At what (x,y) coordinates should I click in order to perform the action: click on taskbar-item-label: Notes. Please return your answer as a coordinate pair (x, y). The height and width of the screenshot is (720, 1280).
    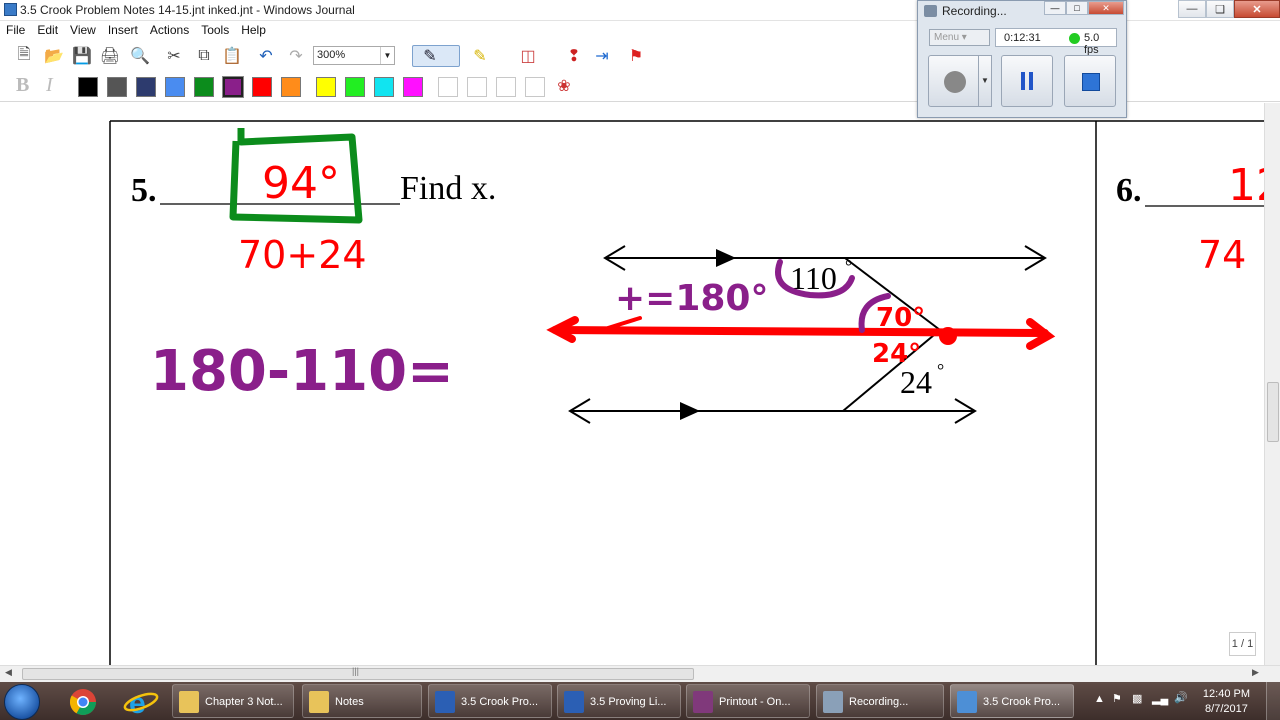
    Looking at the image, I should click on (349, 702).